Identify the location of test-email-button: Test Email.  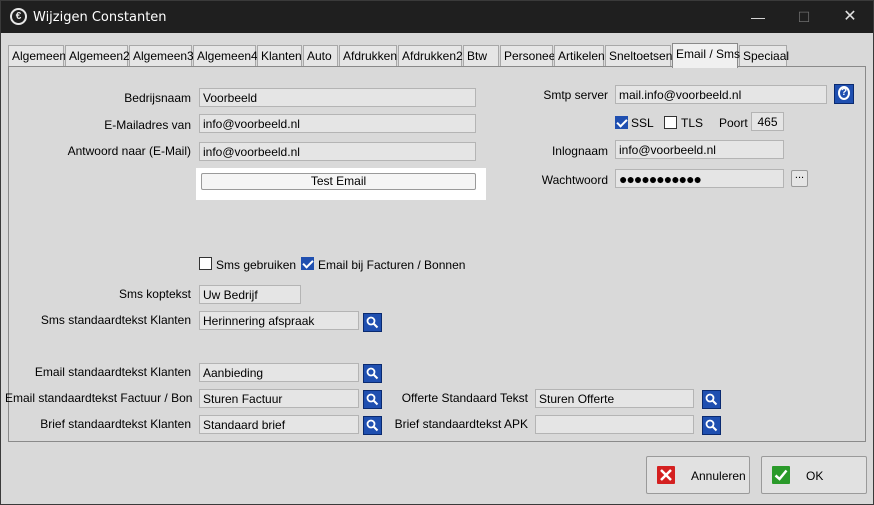
(338, 181).